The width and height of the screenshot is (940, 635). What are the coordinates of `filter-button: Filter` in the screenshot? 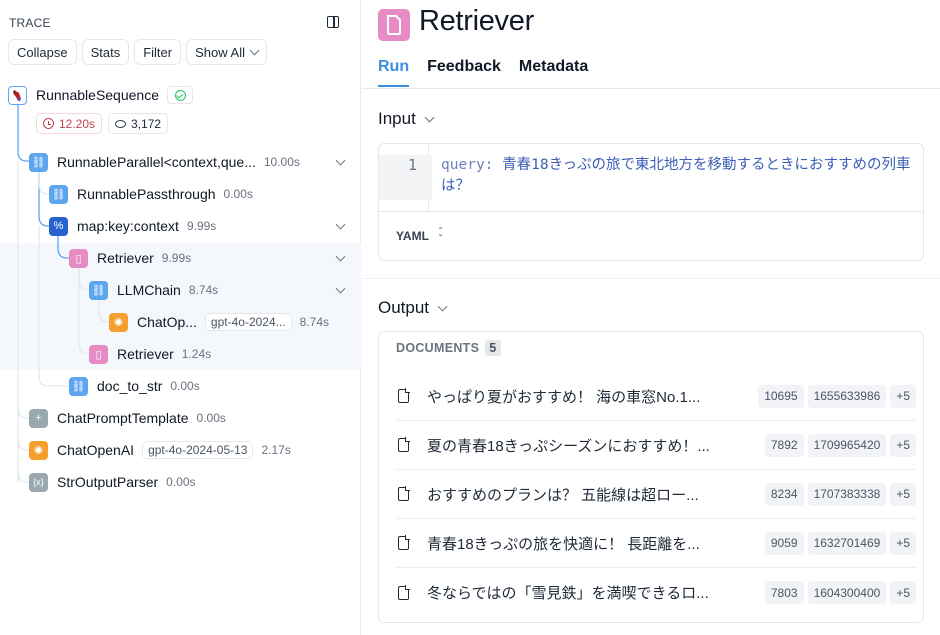 It's located at (158, 52).